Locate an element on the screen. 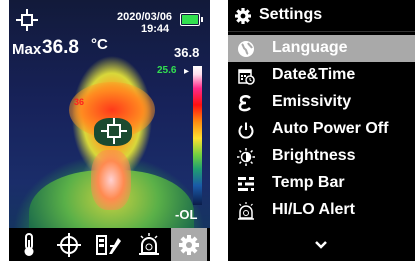 The image size is (415, 261). menu-item-date-time: Date&Time is located at coordinates (321, 75).